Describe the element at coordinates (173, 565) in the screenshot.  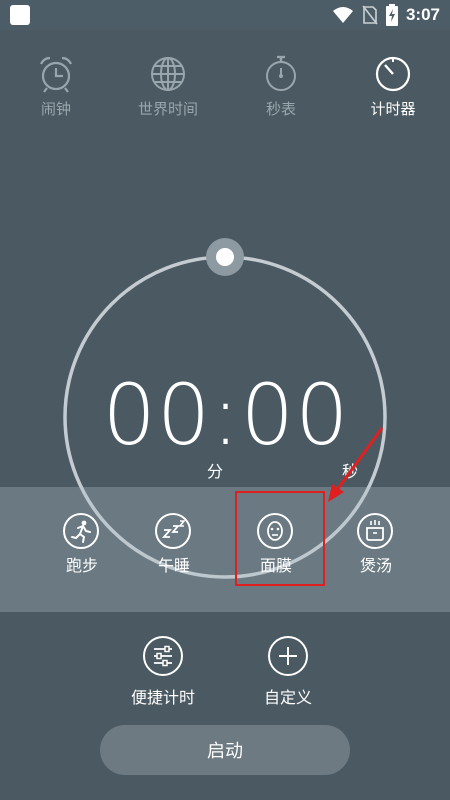
I see `preset-nap-label: 午睡` at that location.